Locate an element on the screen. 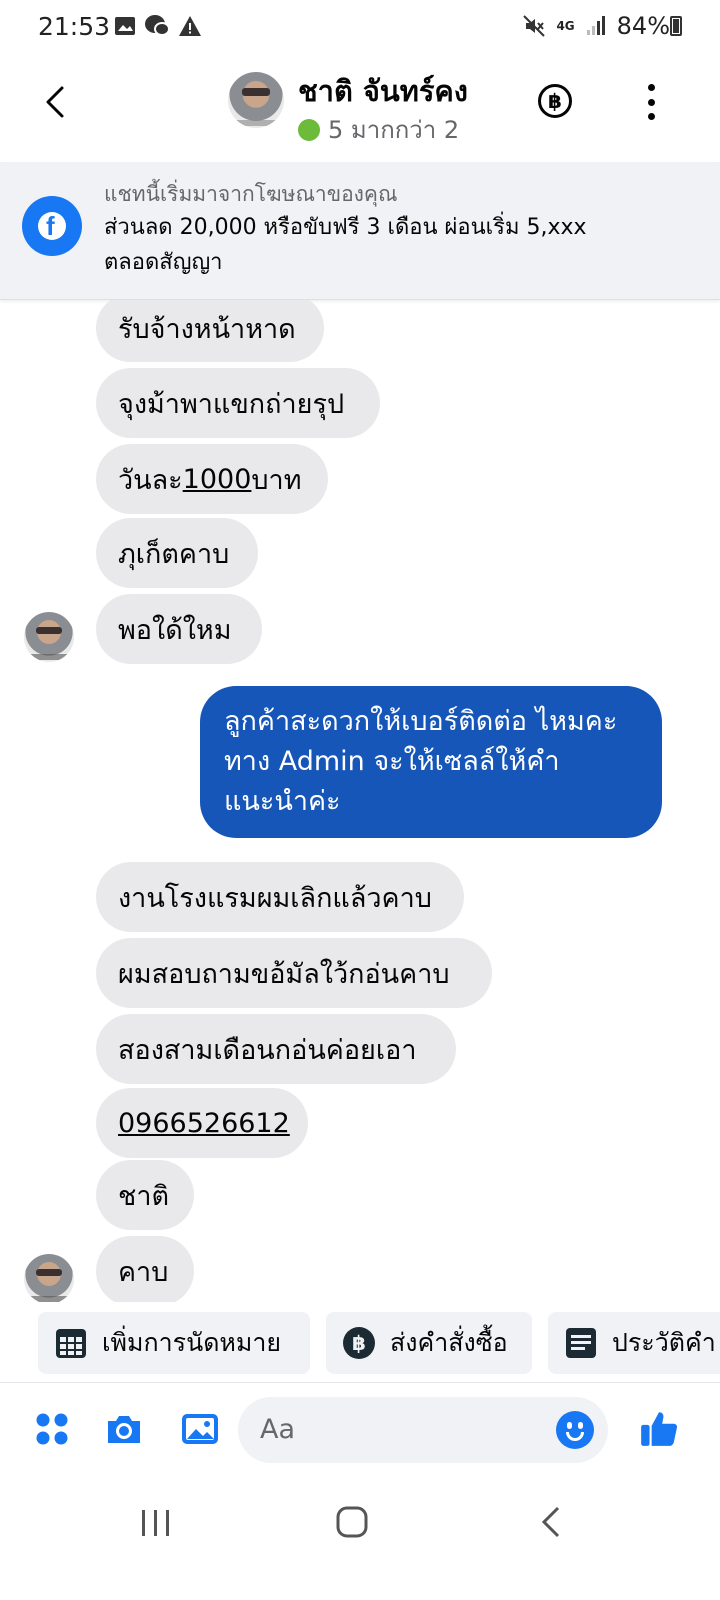  message-bubble: รับจ้างหน้าหาด is located at coordinates (210, 331).